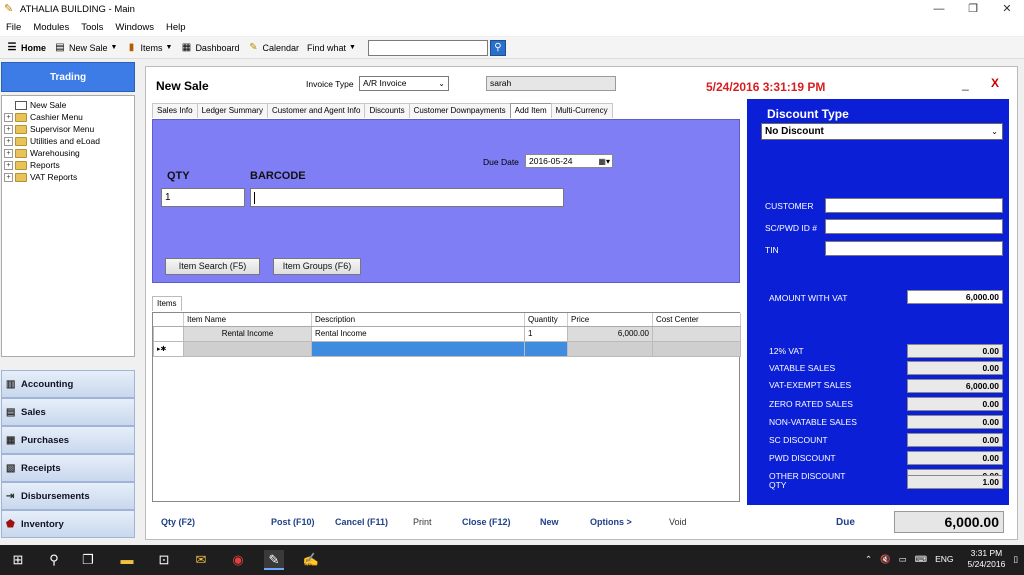 The height and width of the screenshot is (575, 1024). What do you see at coordinates (68, 129) in the screenshot?
I see `tree-item-supervisor-menu: + Supervisor Menu` at bounding box center [68, 129].